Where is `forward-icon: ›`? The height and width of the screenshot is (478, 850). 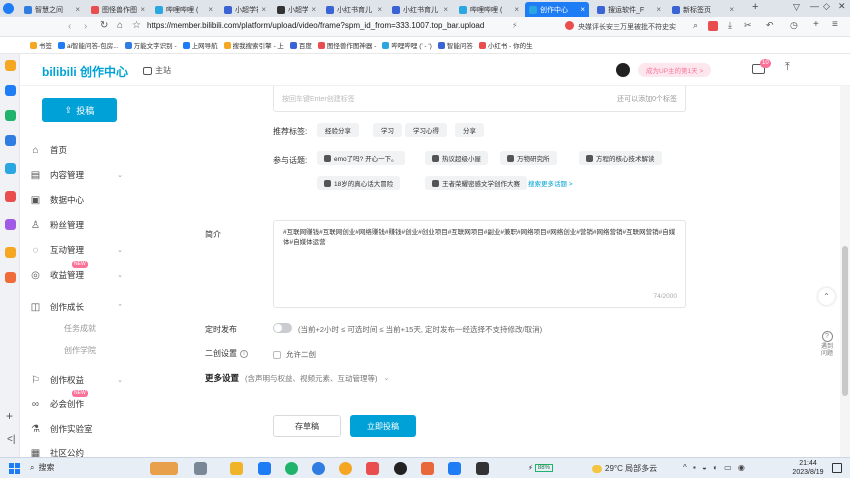
forward-icon: › is located at coordinates (85, 26).